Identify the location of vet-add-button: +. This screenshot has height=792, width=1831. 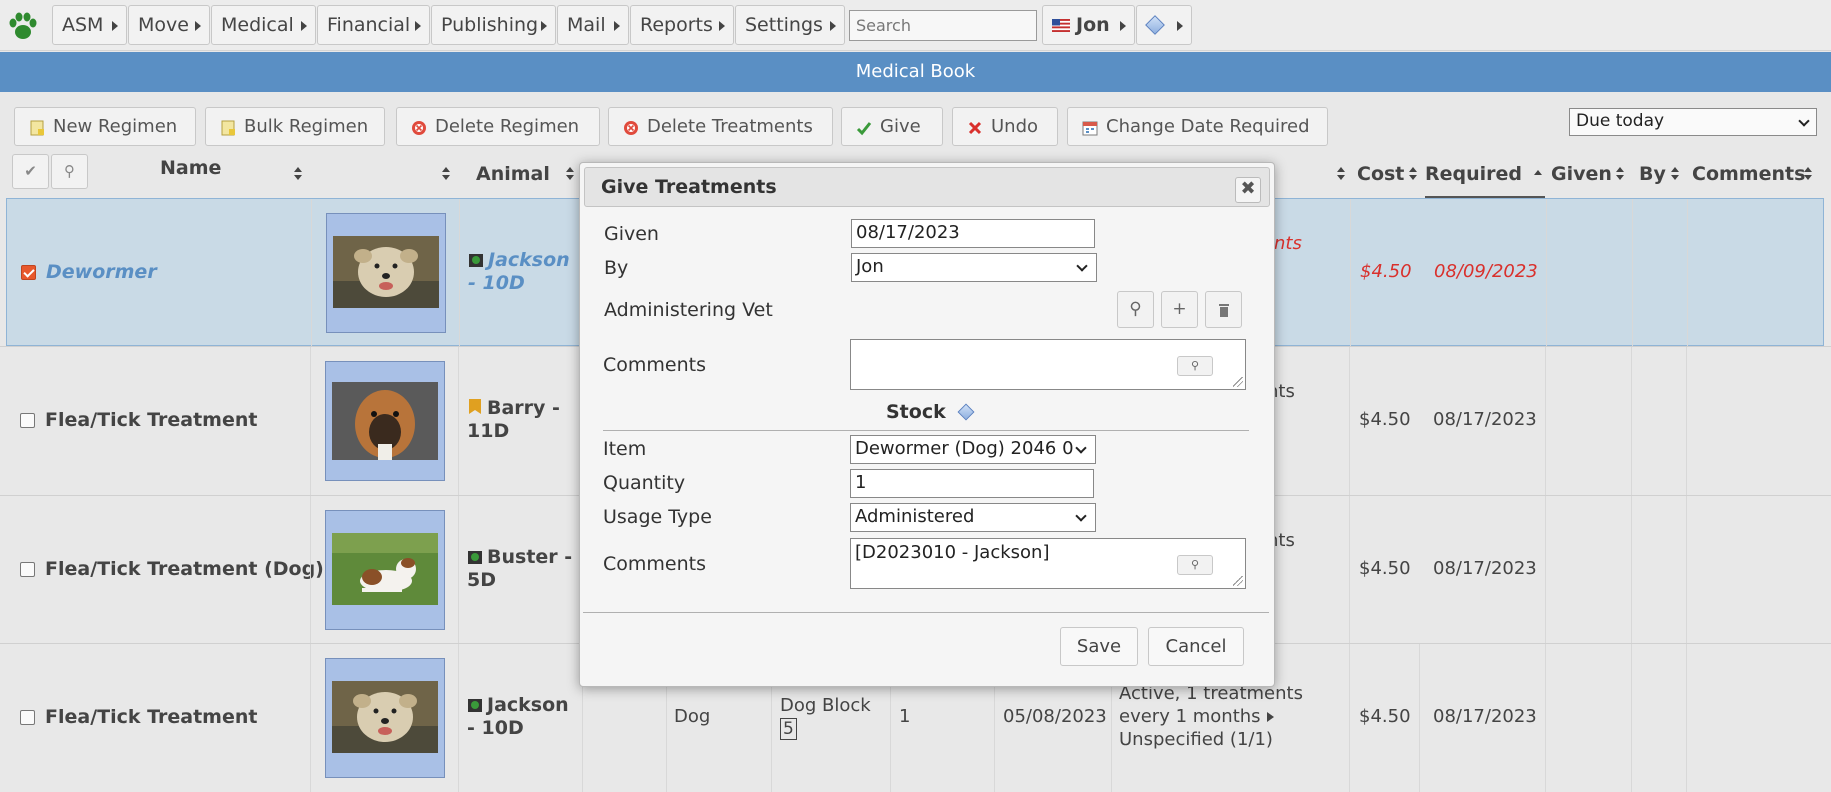
(1179, 309).